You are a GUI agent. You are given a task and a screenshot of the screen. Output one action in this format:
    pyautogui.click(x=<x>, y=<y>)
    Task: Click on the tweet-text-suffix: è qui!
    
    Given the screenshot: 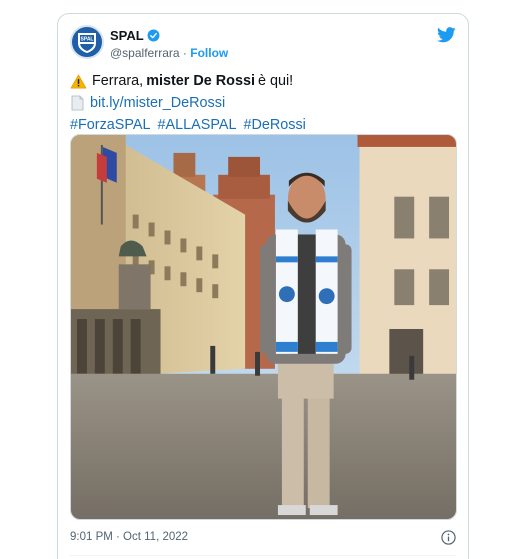 What is the action you would take?
    pyautogui.click(x=275, y=81)
    